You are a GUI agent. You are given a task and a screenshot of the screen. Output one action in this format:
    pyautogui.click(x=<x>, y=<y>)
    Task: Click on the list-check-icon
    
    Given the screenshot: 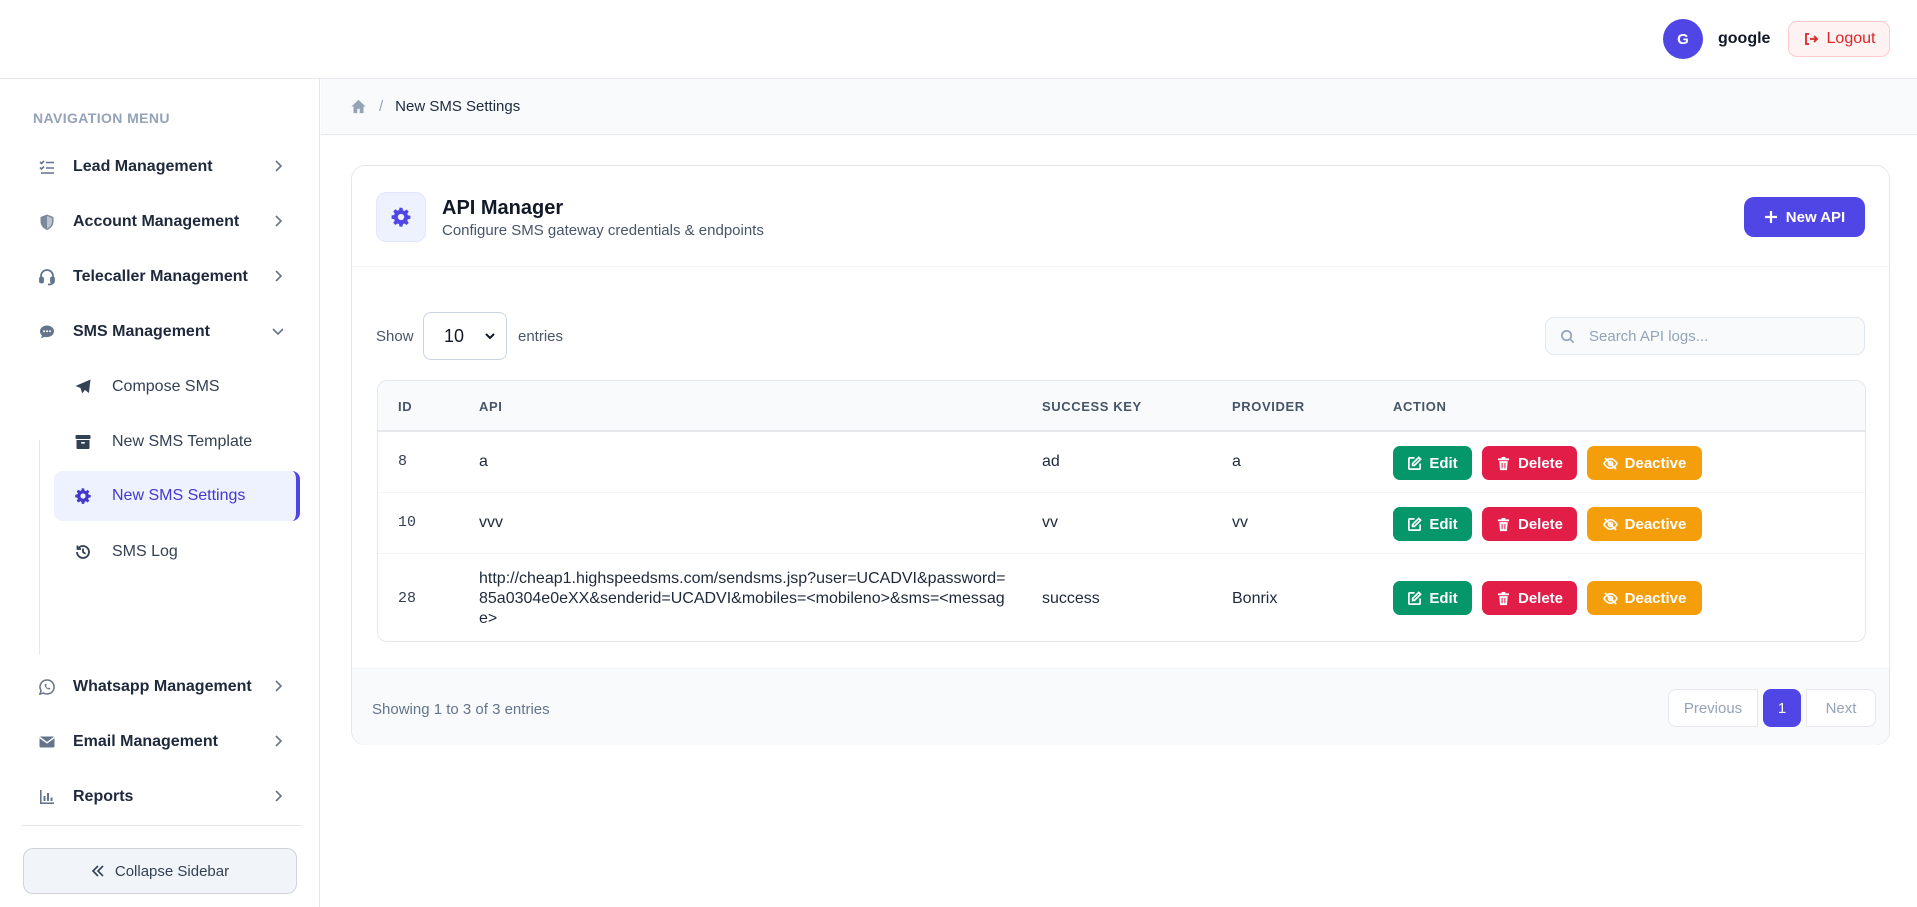 What is the action you would take?
    pyautogui.click(x=47, y=167)
    